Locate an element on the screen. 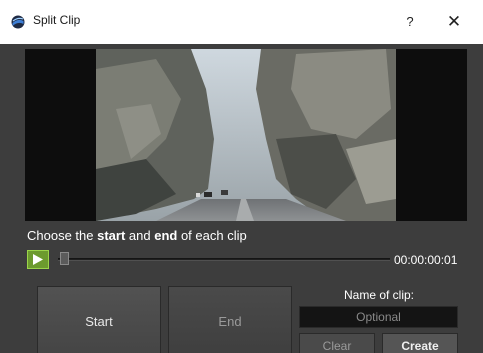  end-button: End is located at coordinates (230, 319).